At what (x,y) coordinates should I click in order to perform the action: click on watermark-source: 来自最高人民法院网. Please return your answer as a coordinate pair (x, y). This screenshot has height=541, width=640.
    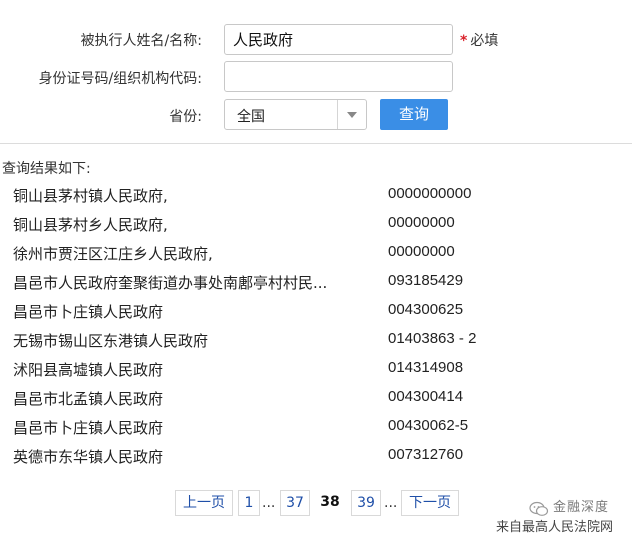
    Looking at the image, I should click on (555, 527).